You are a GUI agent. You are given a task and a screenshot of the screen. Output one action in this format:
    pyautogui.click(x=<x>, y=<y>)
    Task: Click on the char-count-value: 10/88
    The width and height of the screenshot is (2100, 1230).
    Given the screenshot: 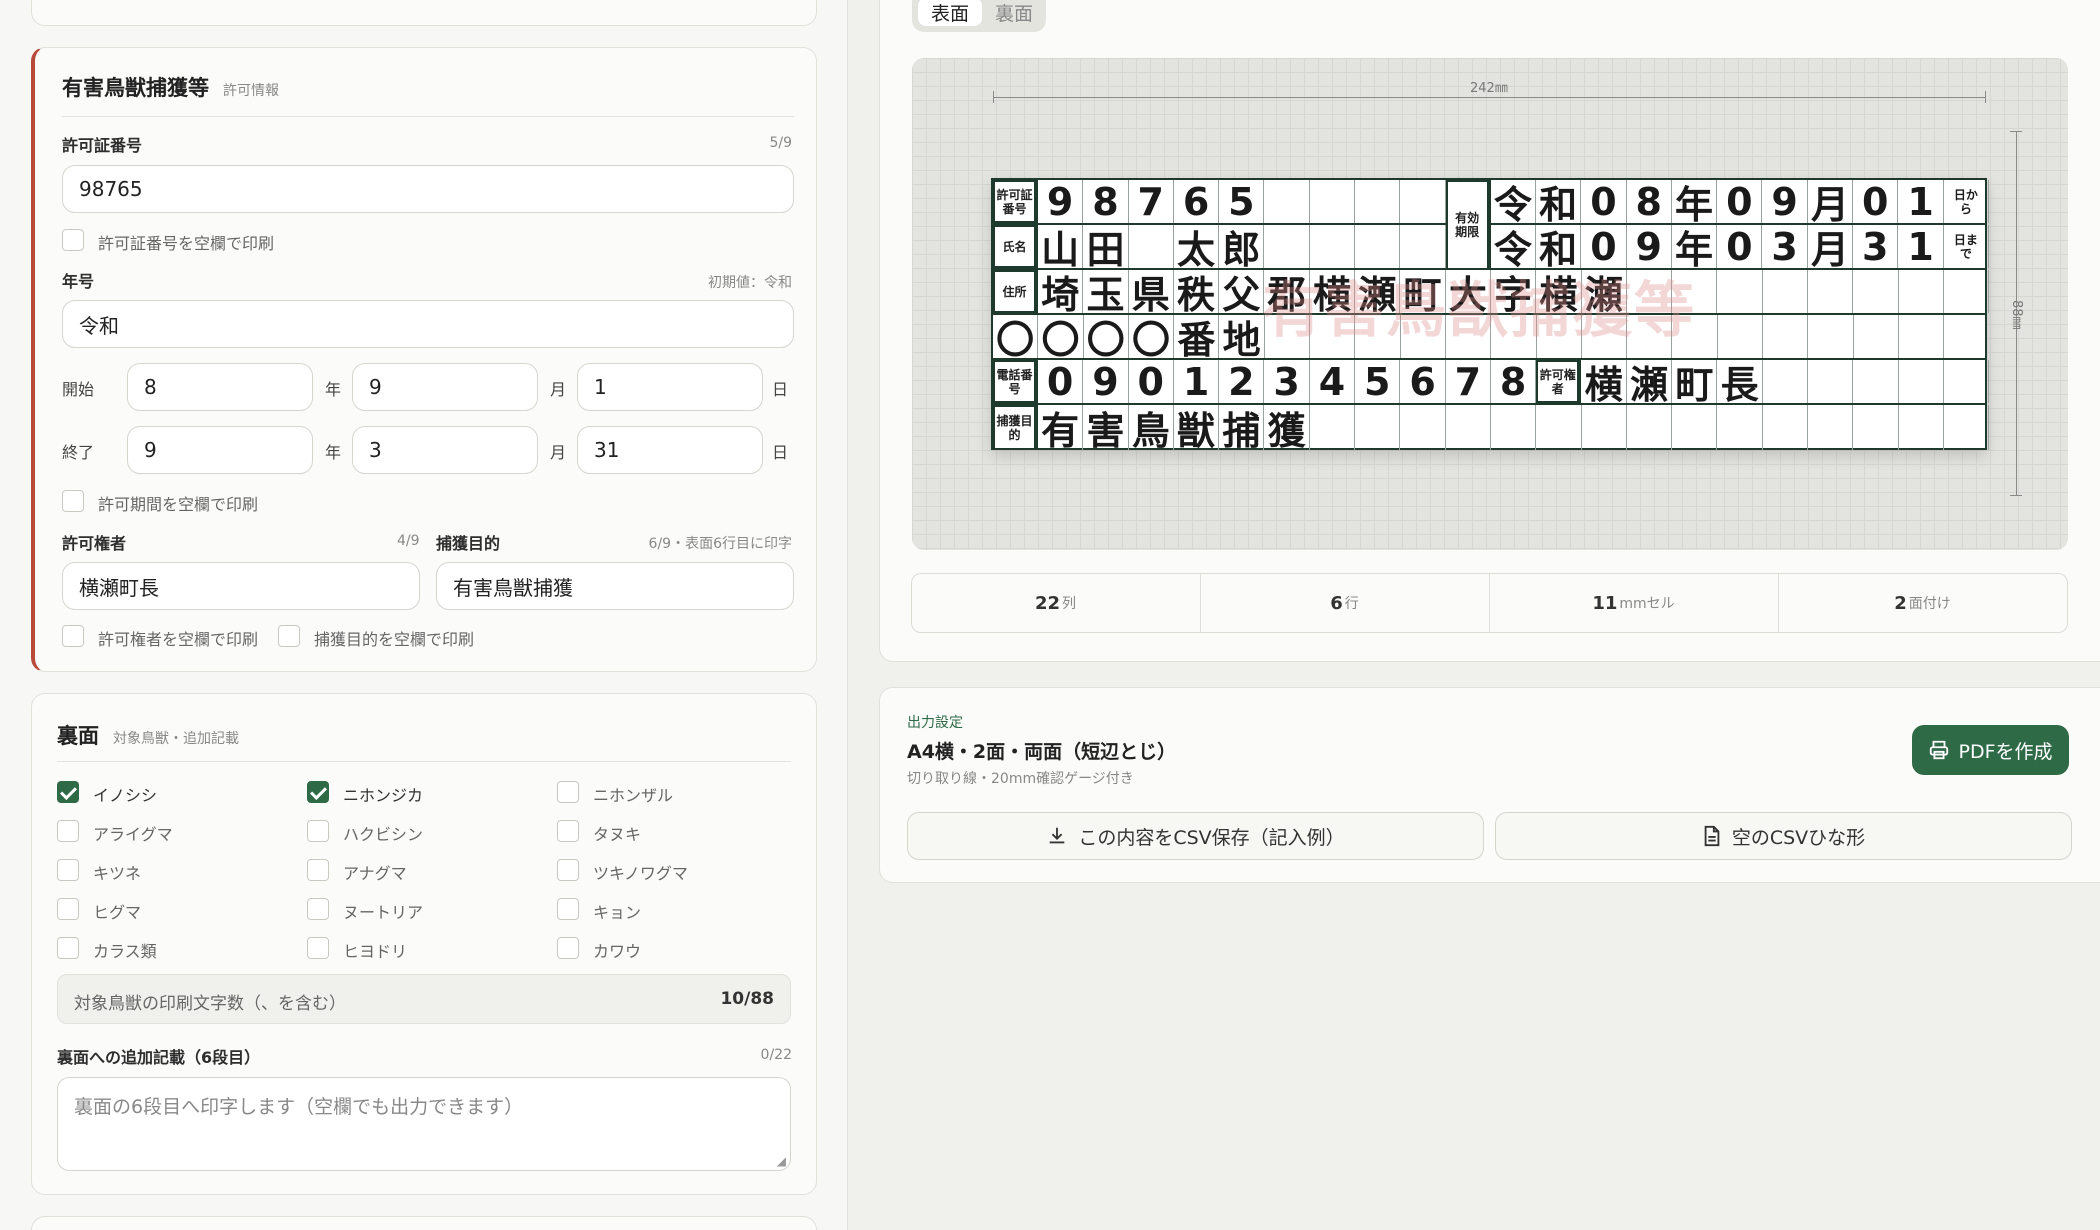 What is the action you would take?
    pyautogui.click(x=747, y=999)
    